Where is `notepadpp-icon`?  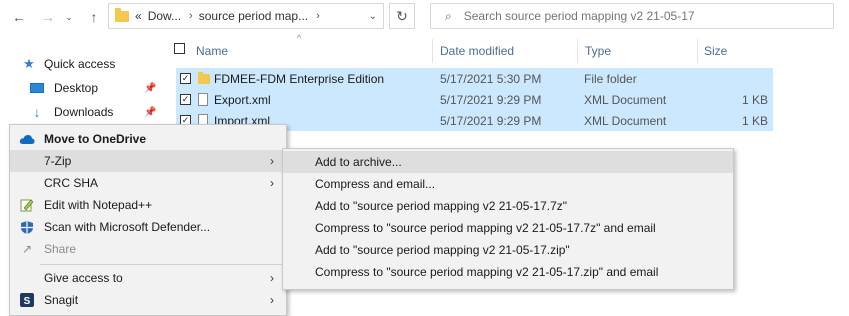
notepadpp-icon is located at coordinates (27, 205).